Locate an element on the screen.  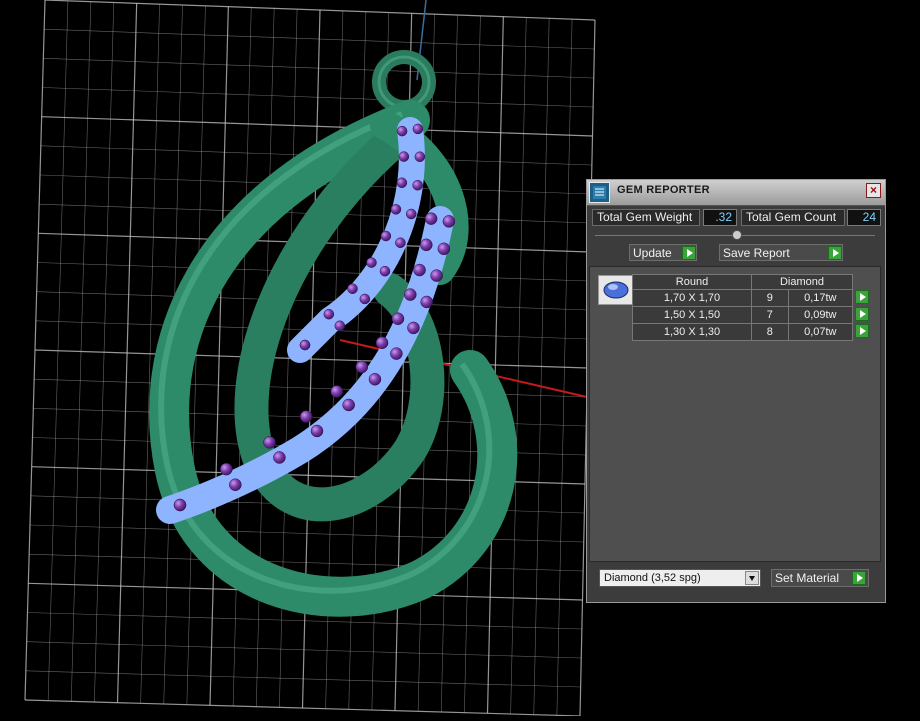
gem-reporter-icon is located at coordinates (599, 192).